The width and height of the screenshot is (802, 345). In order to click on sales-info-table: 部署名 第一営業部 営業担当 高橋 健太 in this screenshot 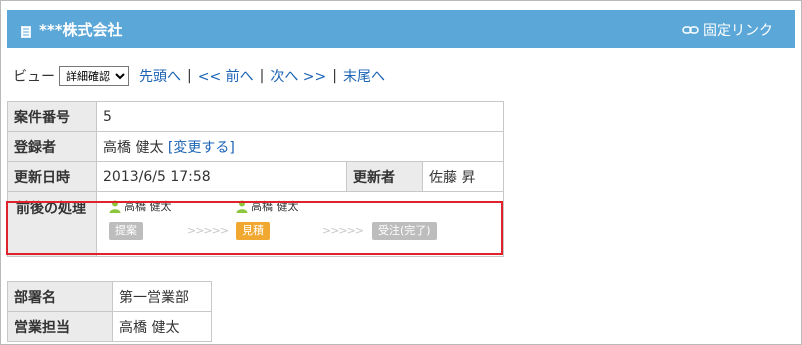, I will do `click(109, 311)`.